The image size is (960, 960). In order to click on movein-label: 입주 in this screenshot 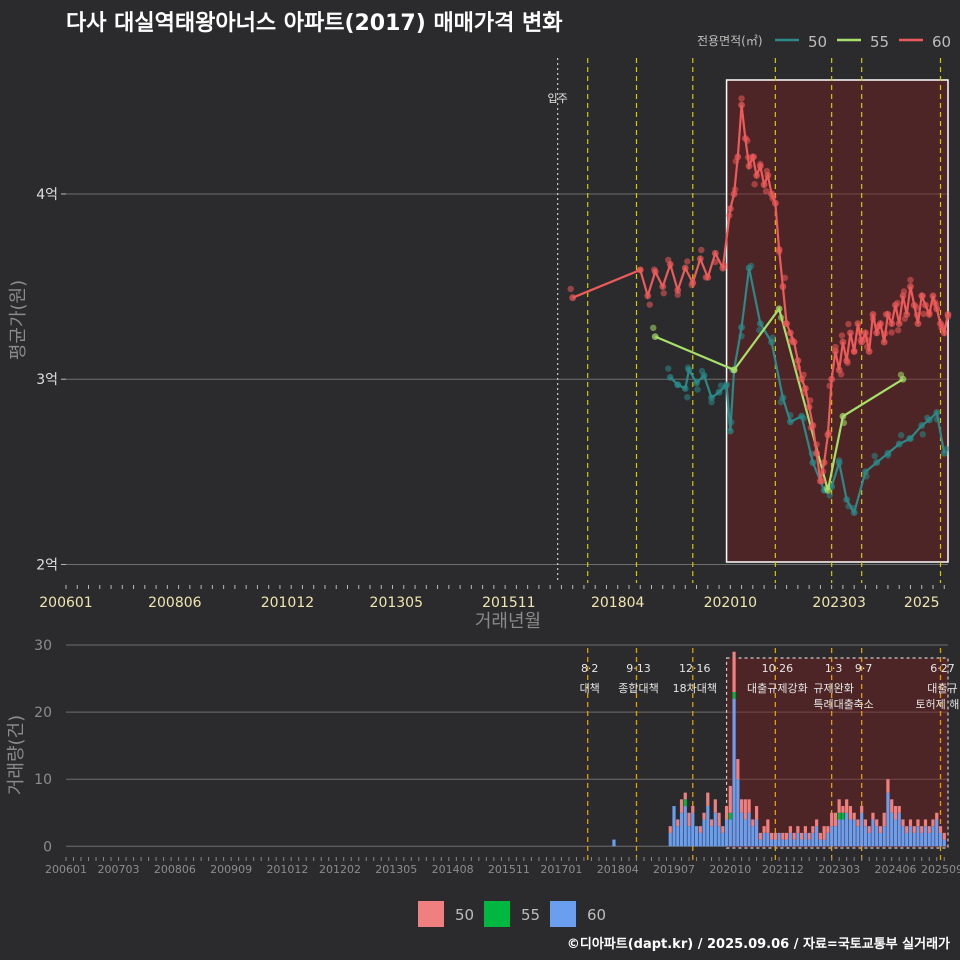, I will do `click(558, 98)`.